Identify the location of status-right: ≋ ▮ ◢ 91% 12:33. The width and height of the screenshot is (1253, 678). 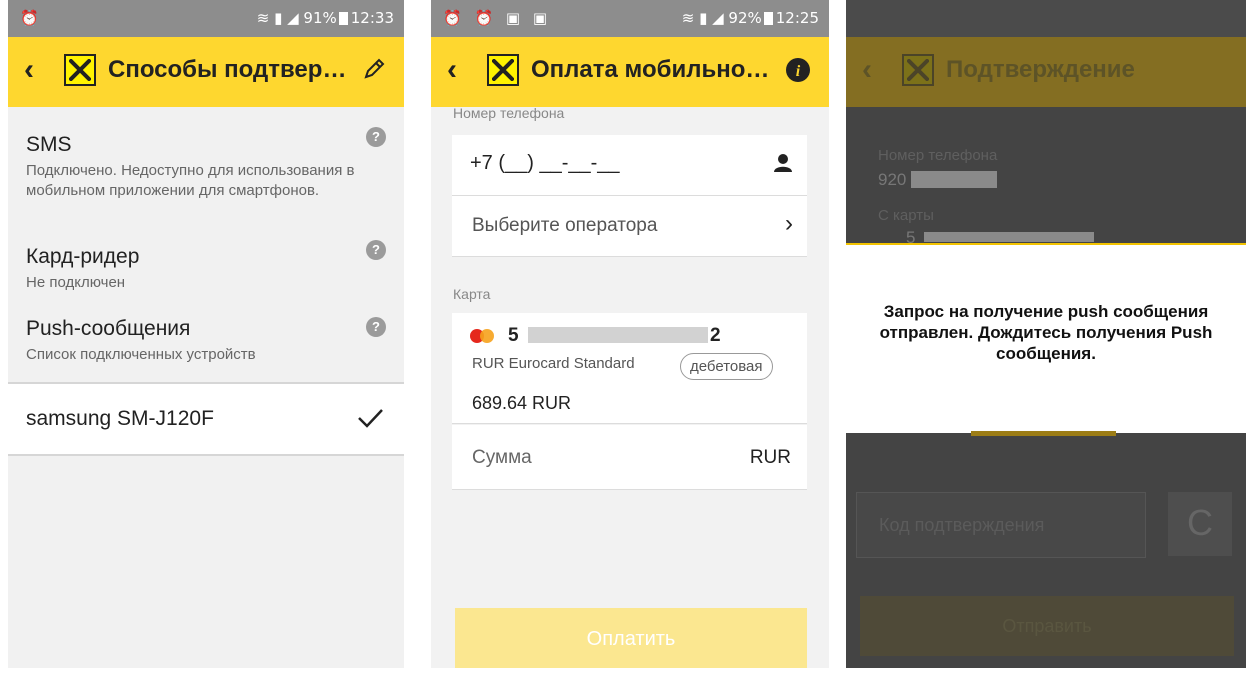
(325, 18).